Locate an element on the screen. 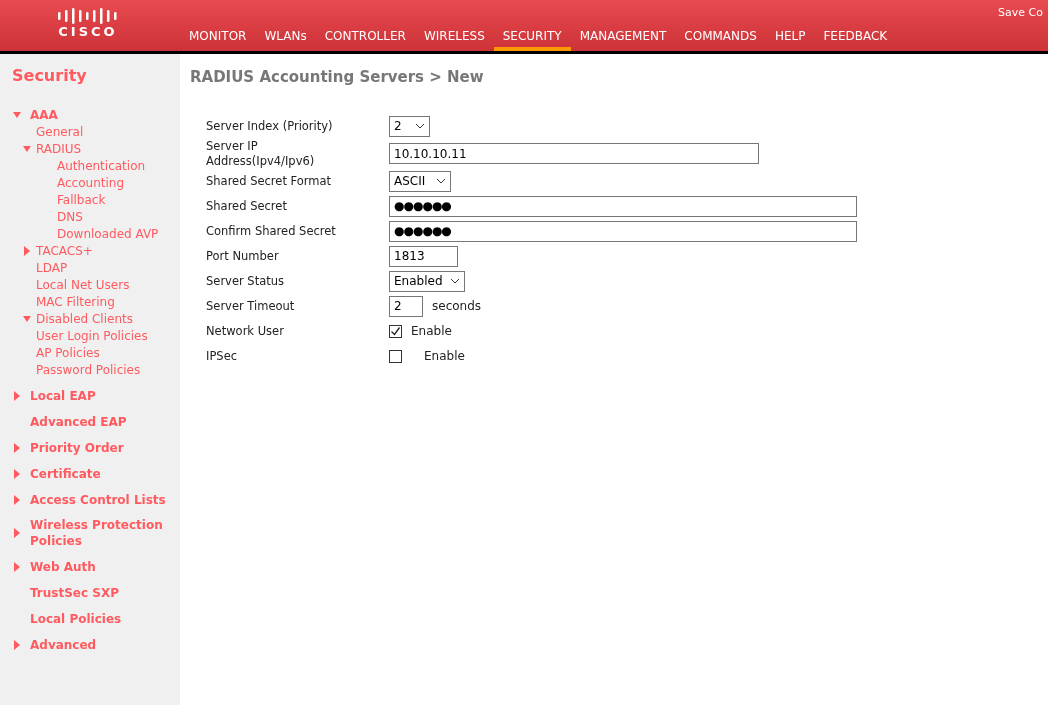 The image size is (1048, 705). sidebar-link: TACACS+ is located at coordinates (64, 250).